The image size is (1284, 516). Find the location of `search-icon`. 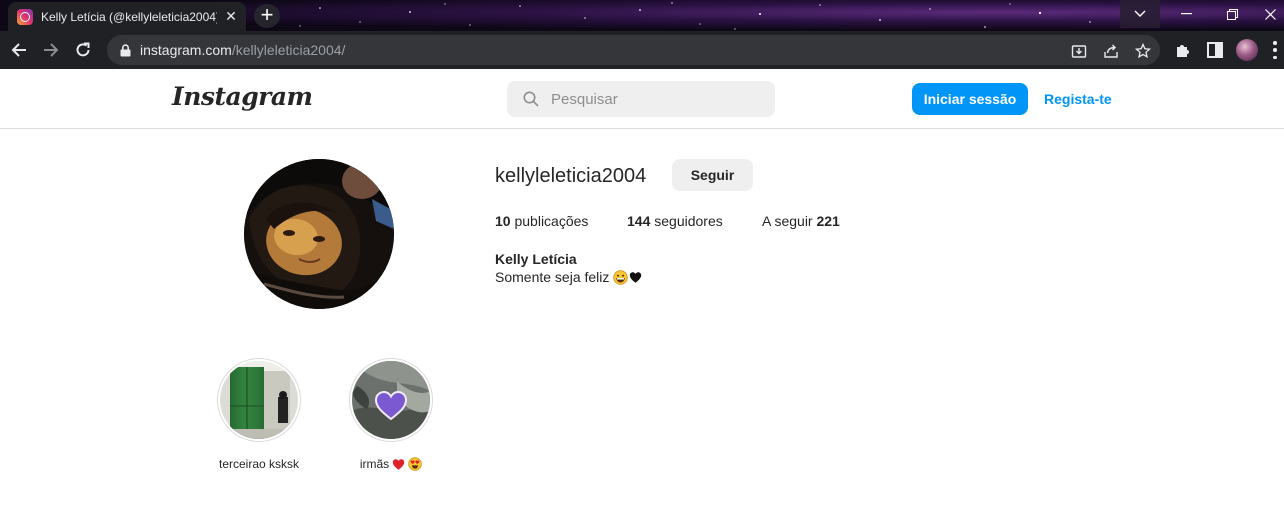

search-icon is located at coordinates (532, 99).